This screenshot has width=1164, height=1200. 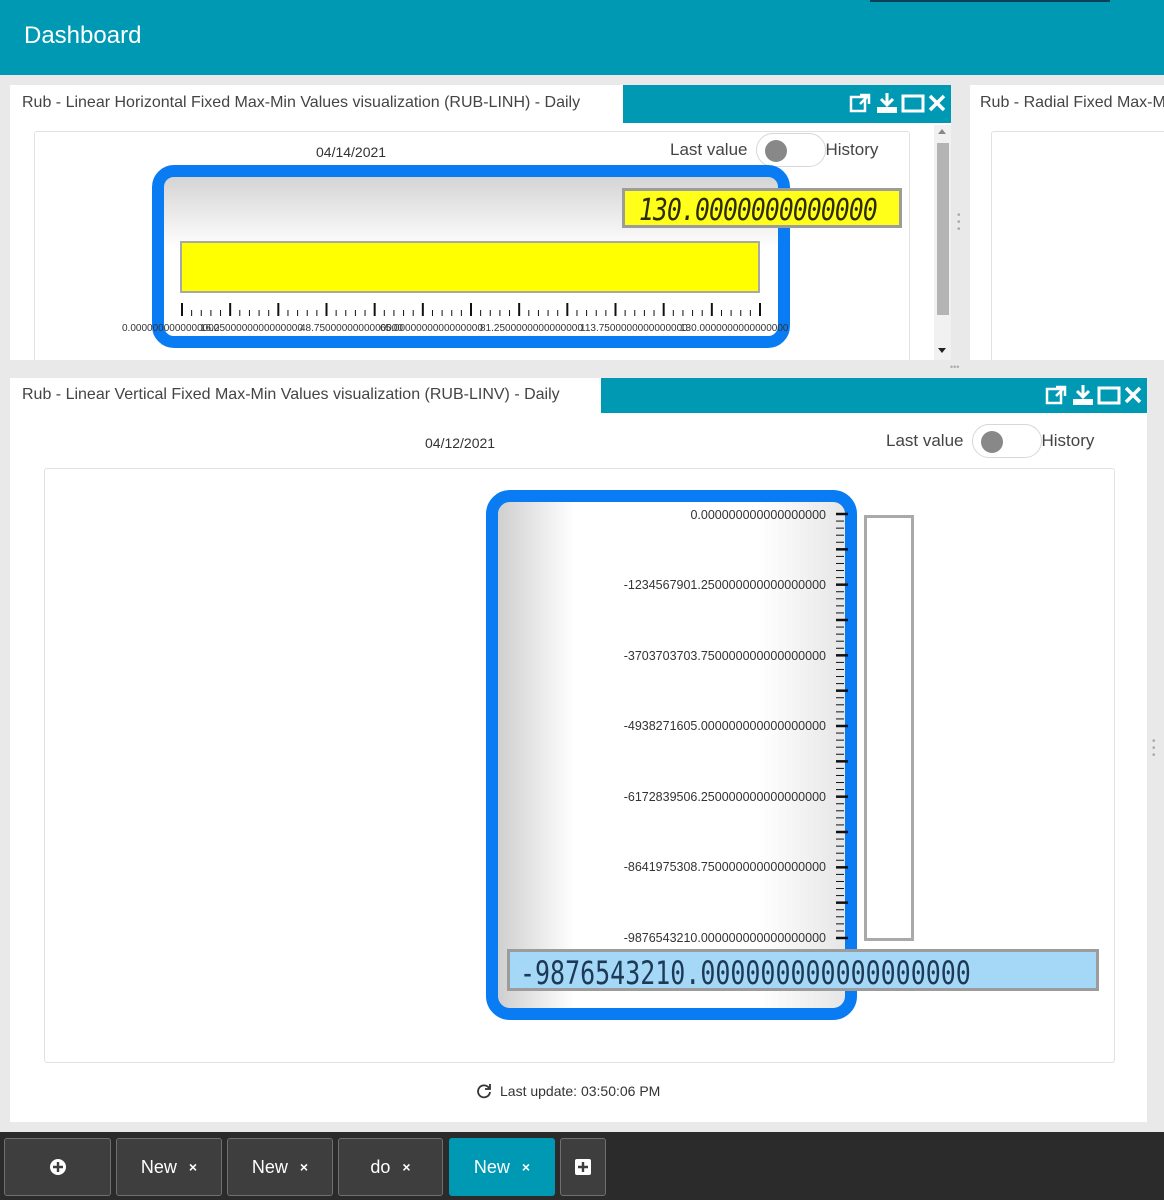 What do you see at coordinates (758, 210) in the screenshot?
I see `lcd-value: 130.0000000000000` at bounding box center [758, 210].